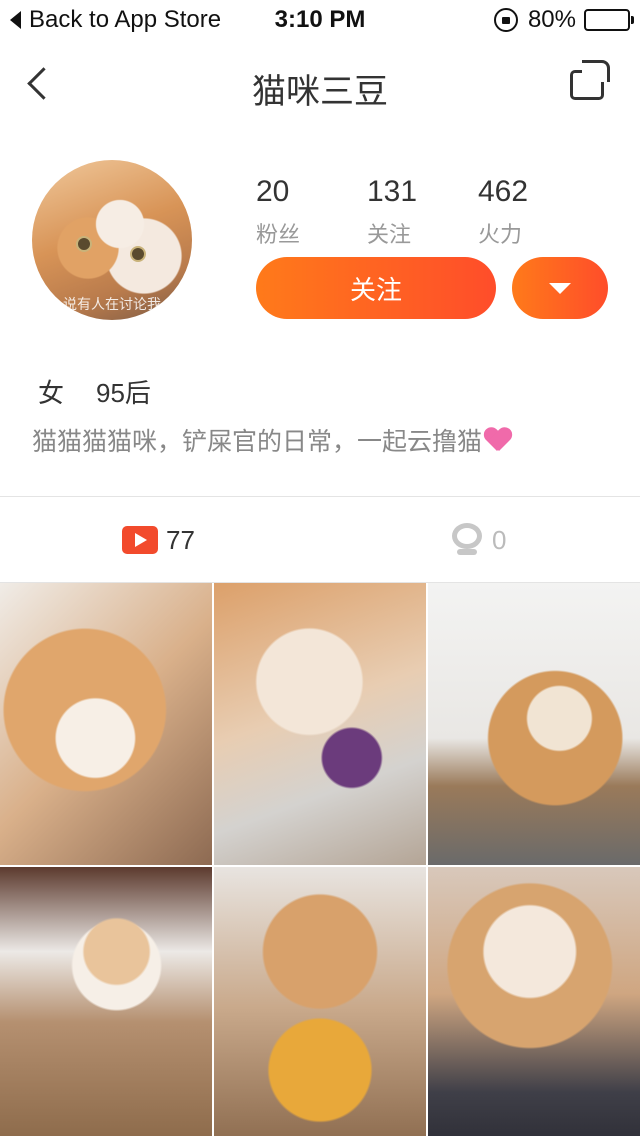 The image size is (640, 1136). I want to click on status-indicators: 80%, so click(563, 20).